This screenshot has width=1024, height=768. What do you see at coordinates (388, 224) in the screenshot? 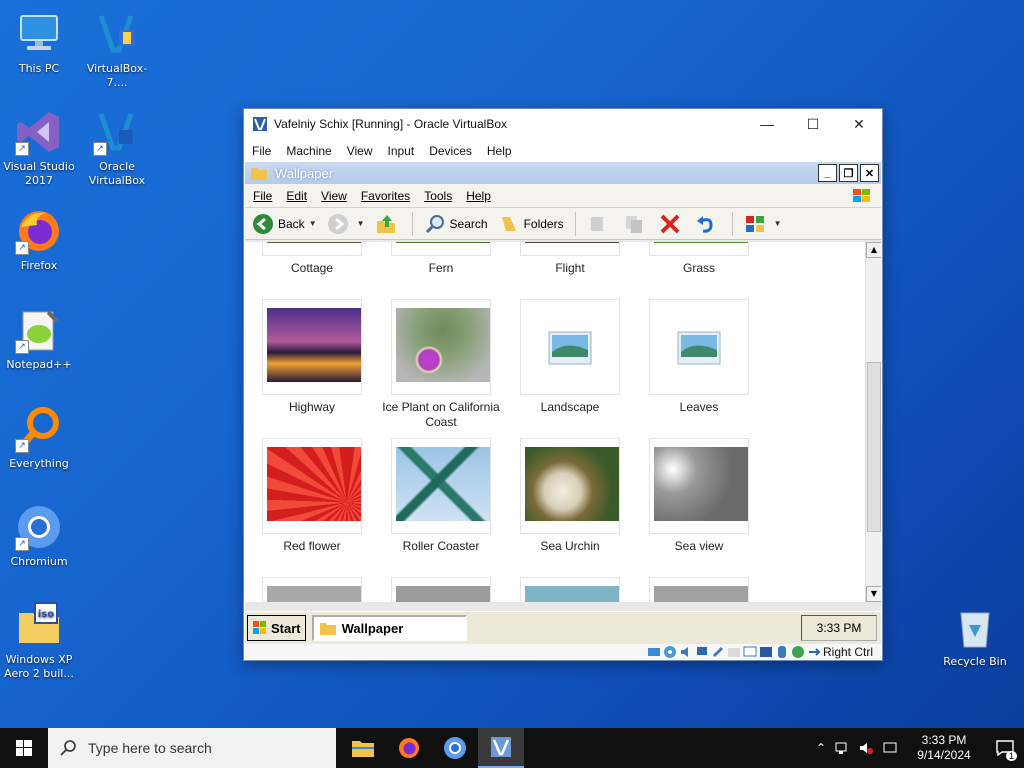
I see `up-folder-button` at bounding box center [388, 224].